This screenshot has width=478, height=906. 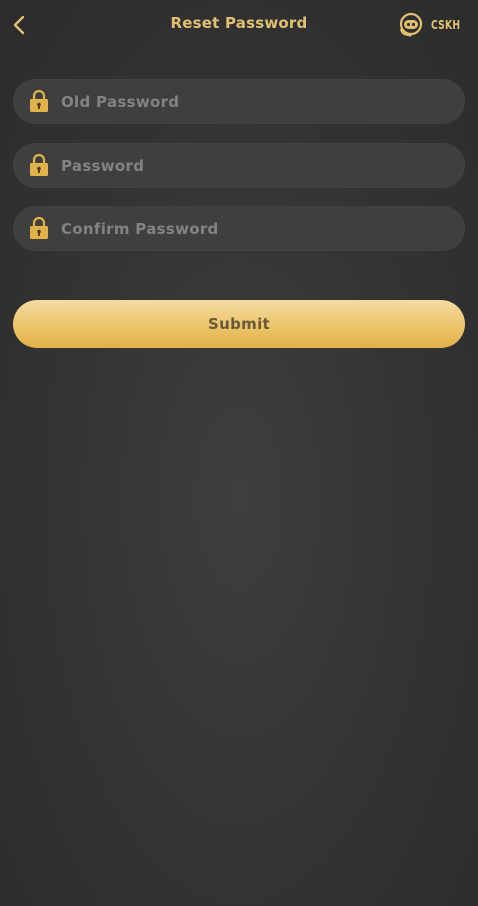 What do you see at coordinates (254, 228) in the screenshot?
I see `confirm-password-input` at bounding box center [254, 228].